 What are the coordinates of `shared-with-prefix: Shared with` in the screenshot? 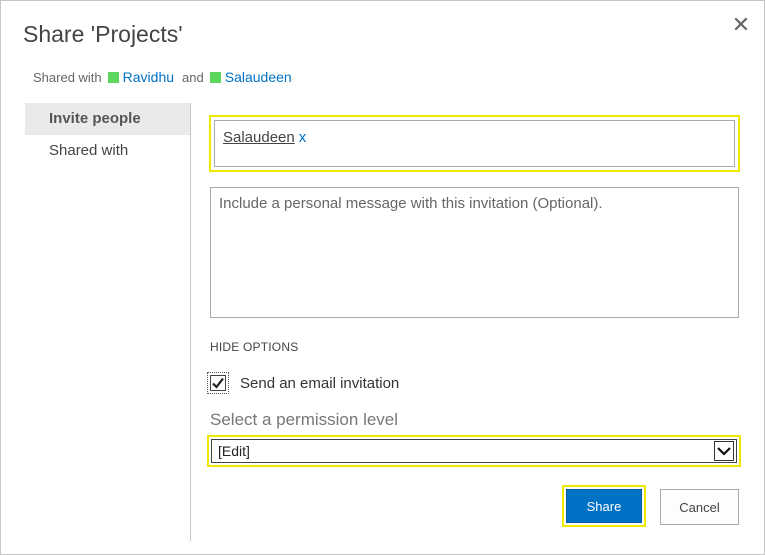 It's located at (67, 77).